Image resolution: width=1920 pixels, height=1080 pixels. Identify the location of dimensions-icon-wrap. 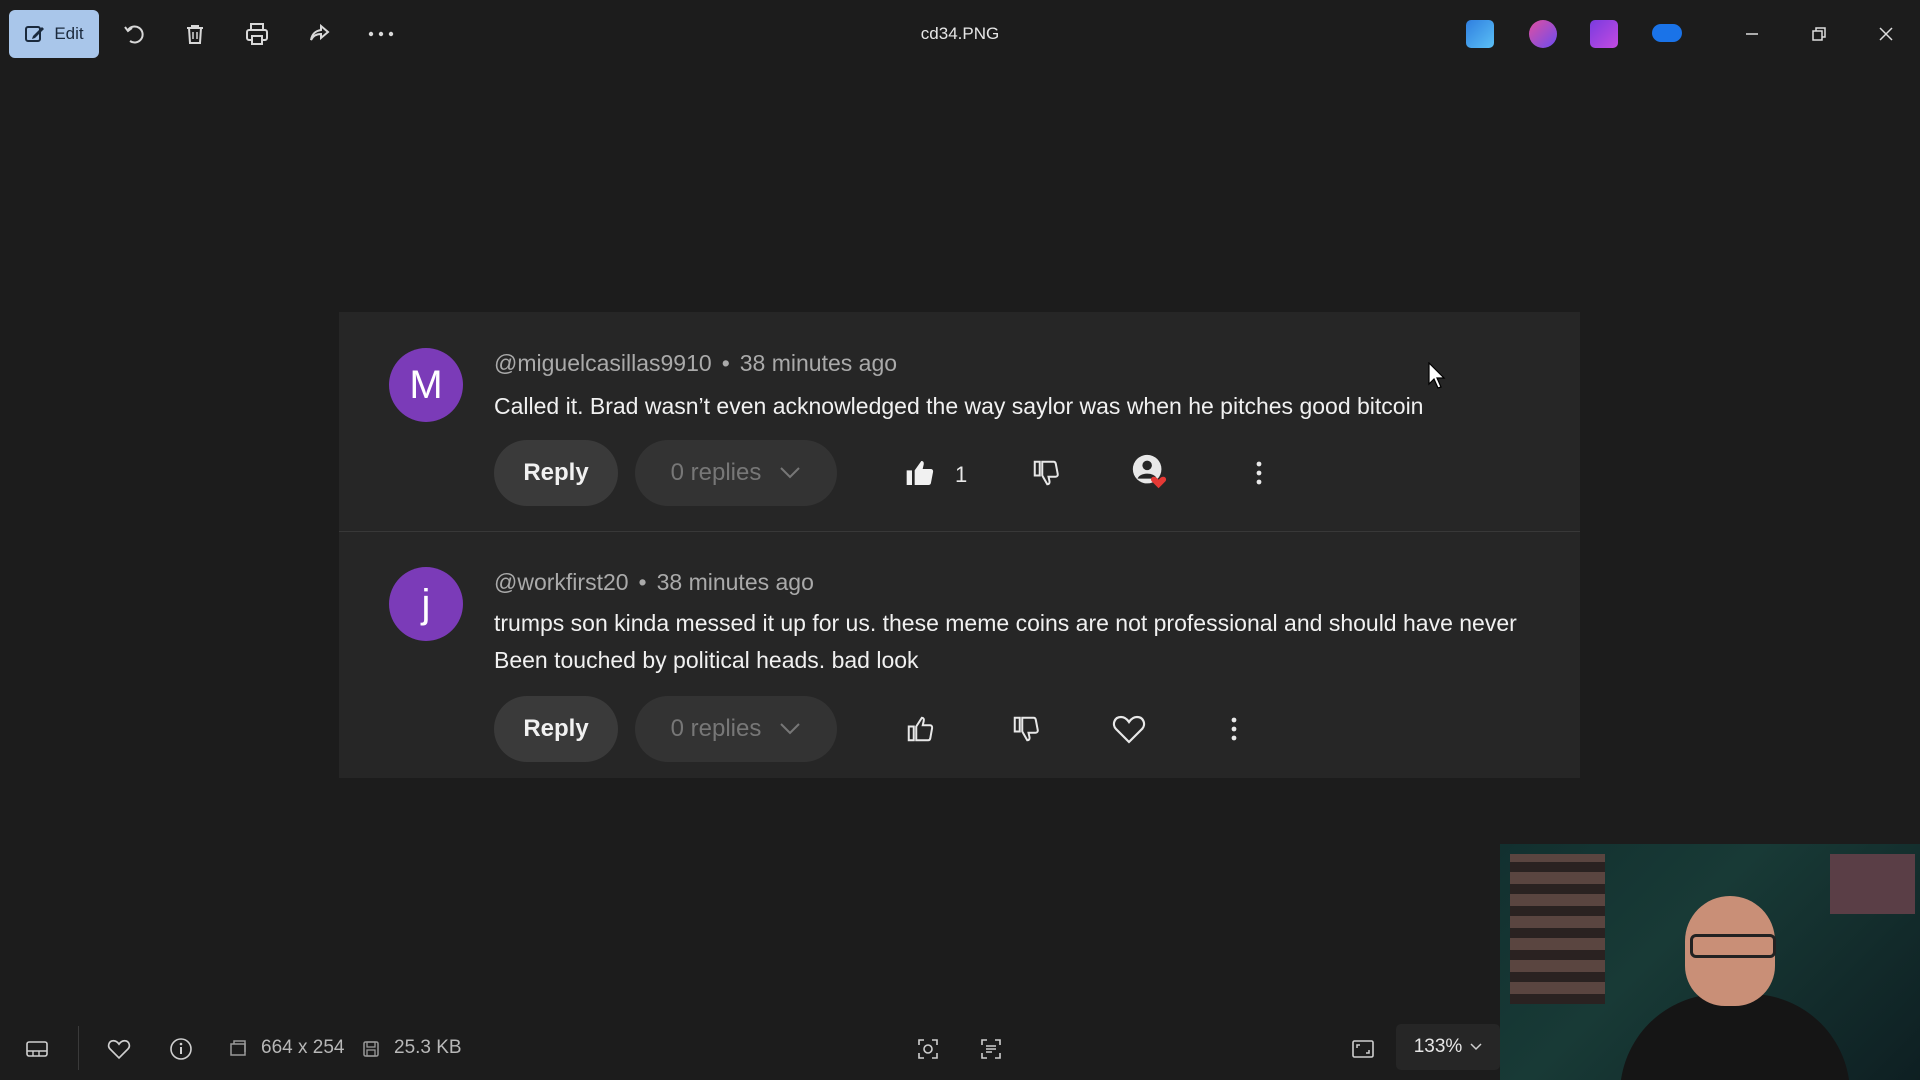
(238, 1049).